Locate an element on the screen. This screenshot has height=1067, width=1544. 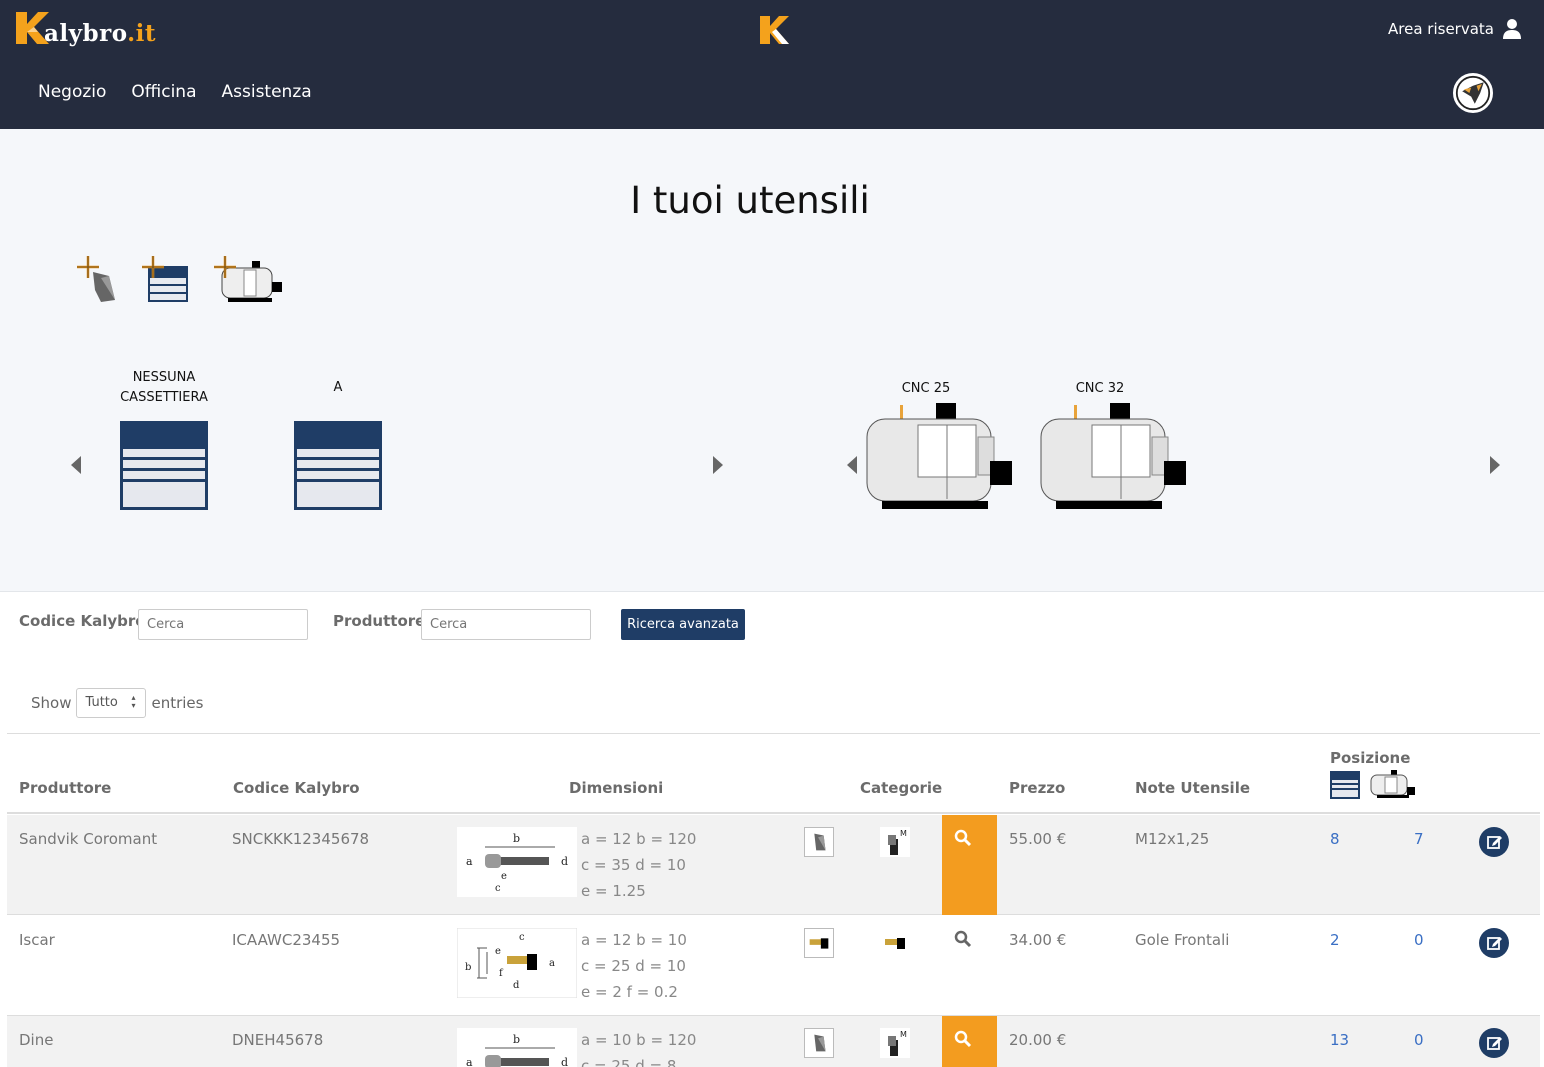
entries-label: entries is located at coordinates (177, 703).